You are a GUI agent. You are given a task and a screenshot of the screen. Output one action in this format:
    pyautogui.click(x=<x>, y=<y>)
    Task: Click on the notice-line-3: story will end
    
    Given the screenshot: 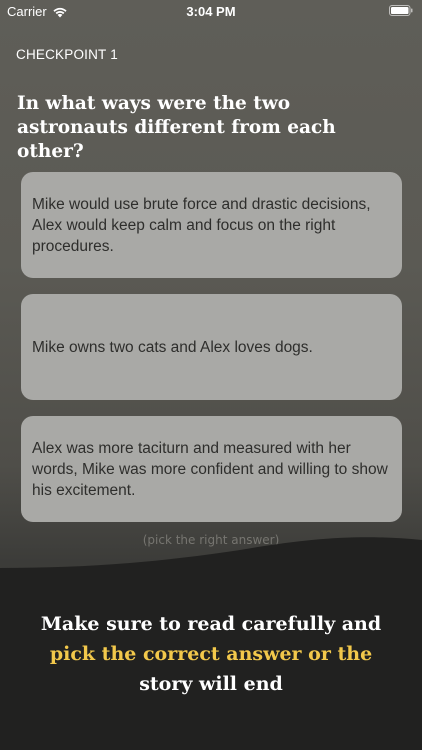 What is the action you would take?
    pyautogui.click(x=211, y=684)
    